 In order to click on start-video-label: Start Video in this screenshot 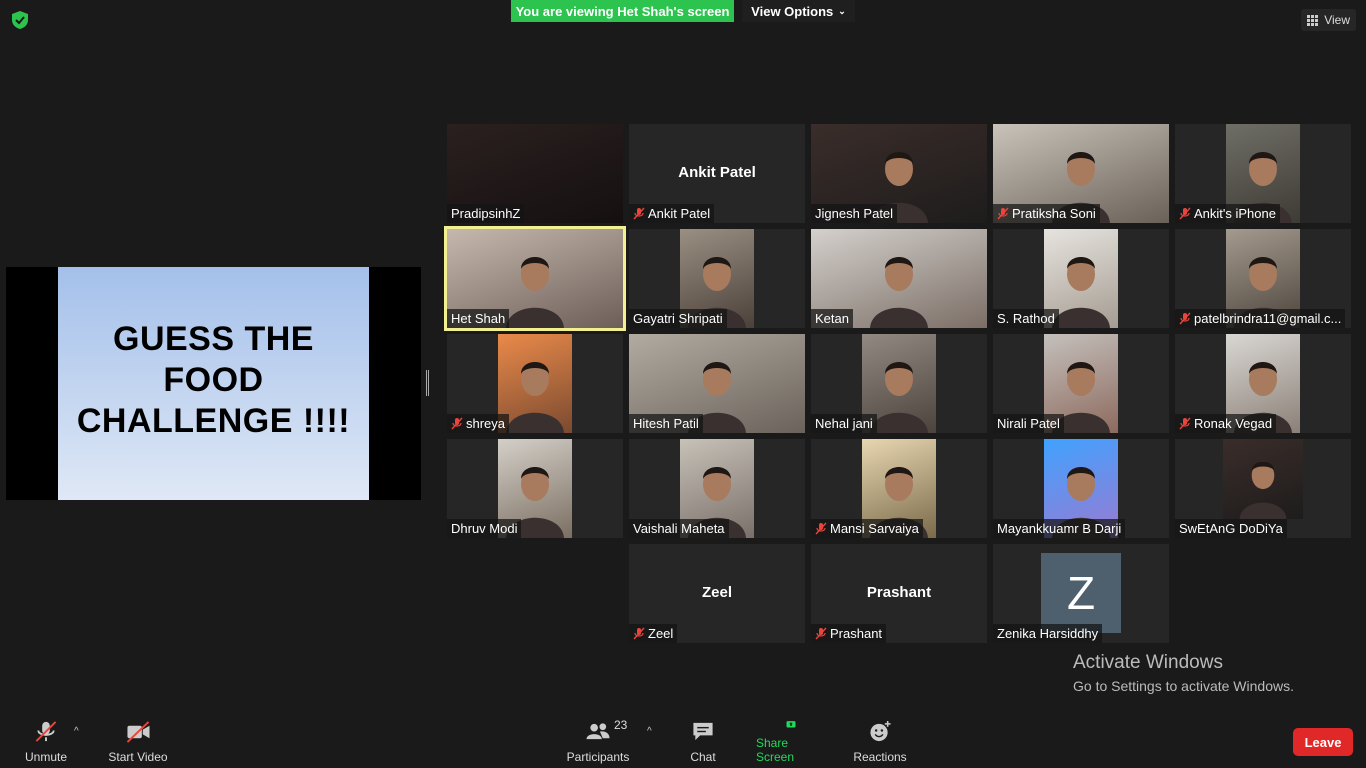, I will do `click(138, 757)`.